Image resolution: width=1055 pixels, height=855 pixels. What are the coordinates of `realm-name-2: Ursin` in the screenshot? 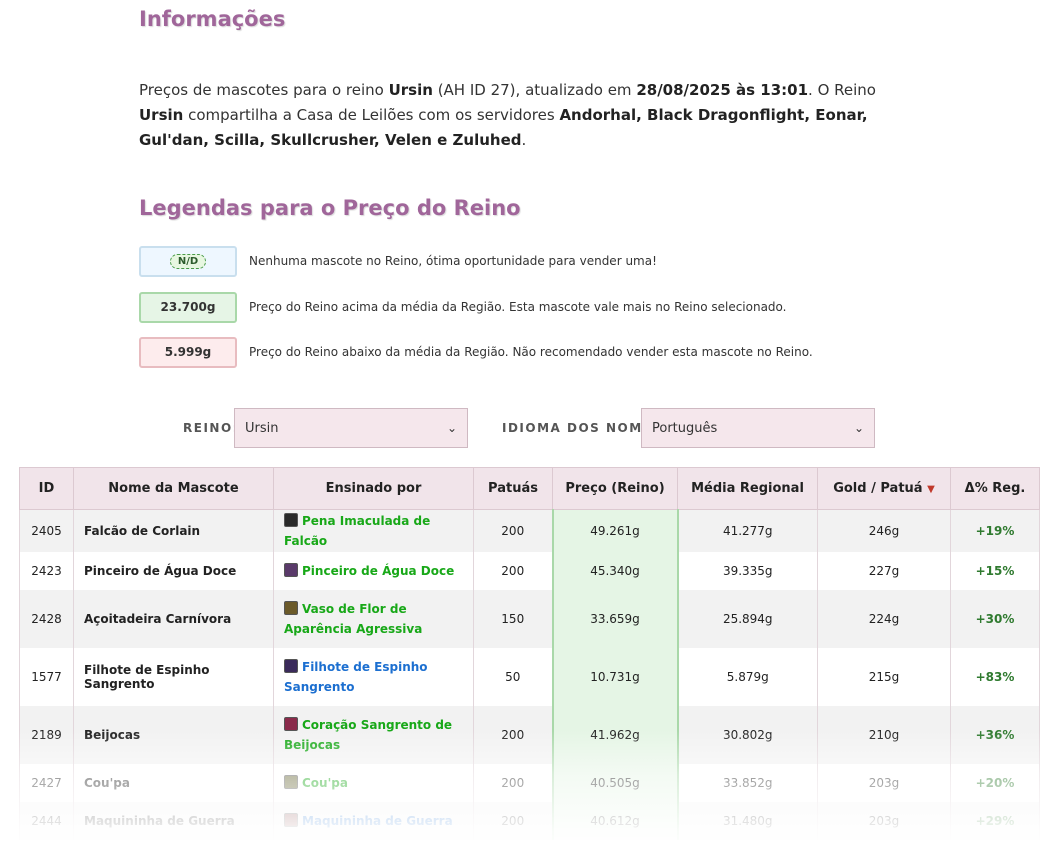 It's located at (161, 115).